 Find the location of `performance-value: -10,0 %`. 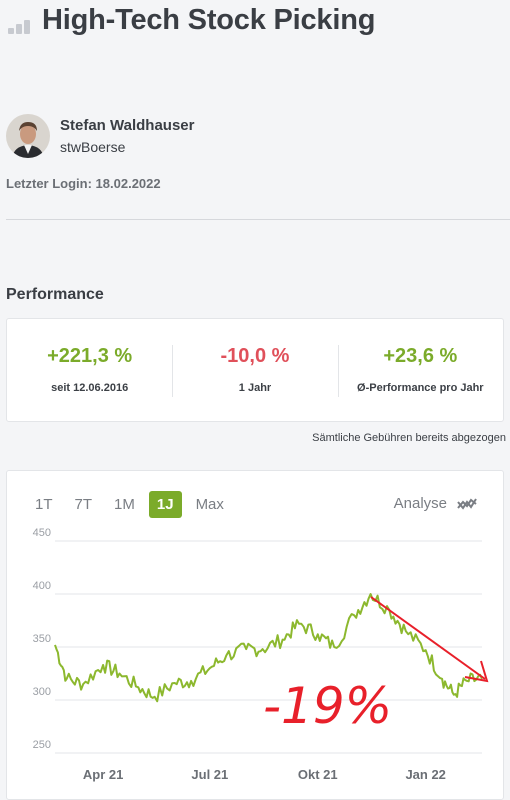

performance-value: -10,0 % is located at coordinates (255, 356).